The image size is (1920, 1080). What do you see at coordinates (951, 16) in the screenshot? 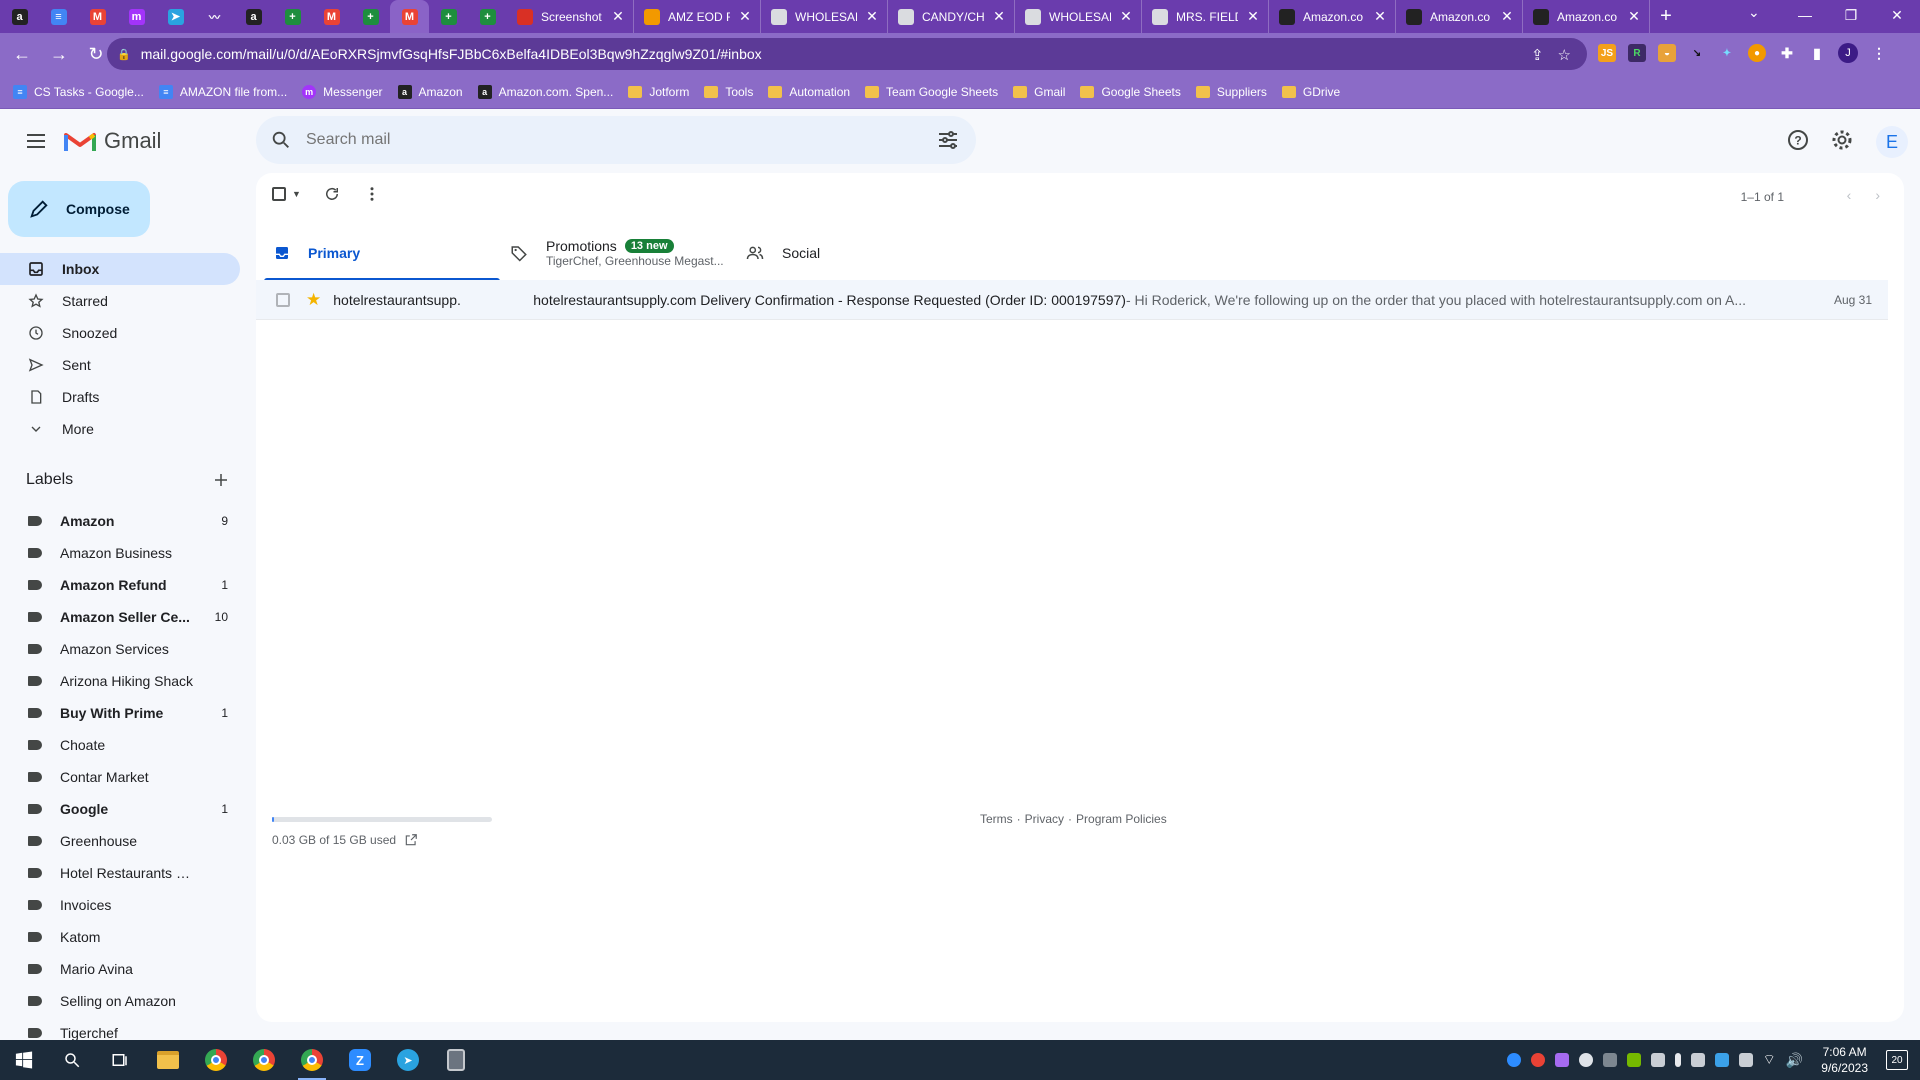
I see `browser-tab: CANDY/CH ✕` at bounding box center [951, 16].